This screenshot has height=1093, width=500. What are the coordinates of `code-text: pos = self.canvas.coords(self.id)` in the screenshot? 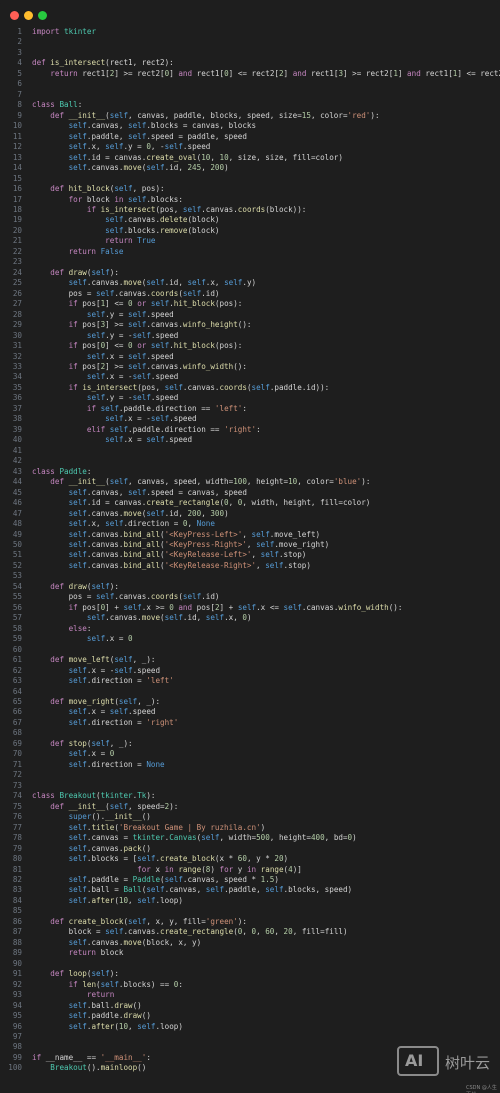 It's located at (126, 294).